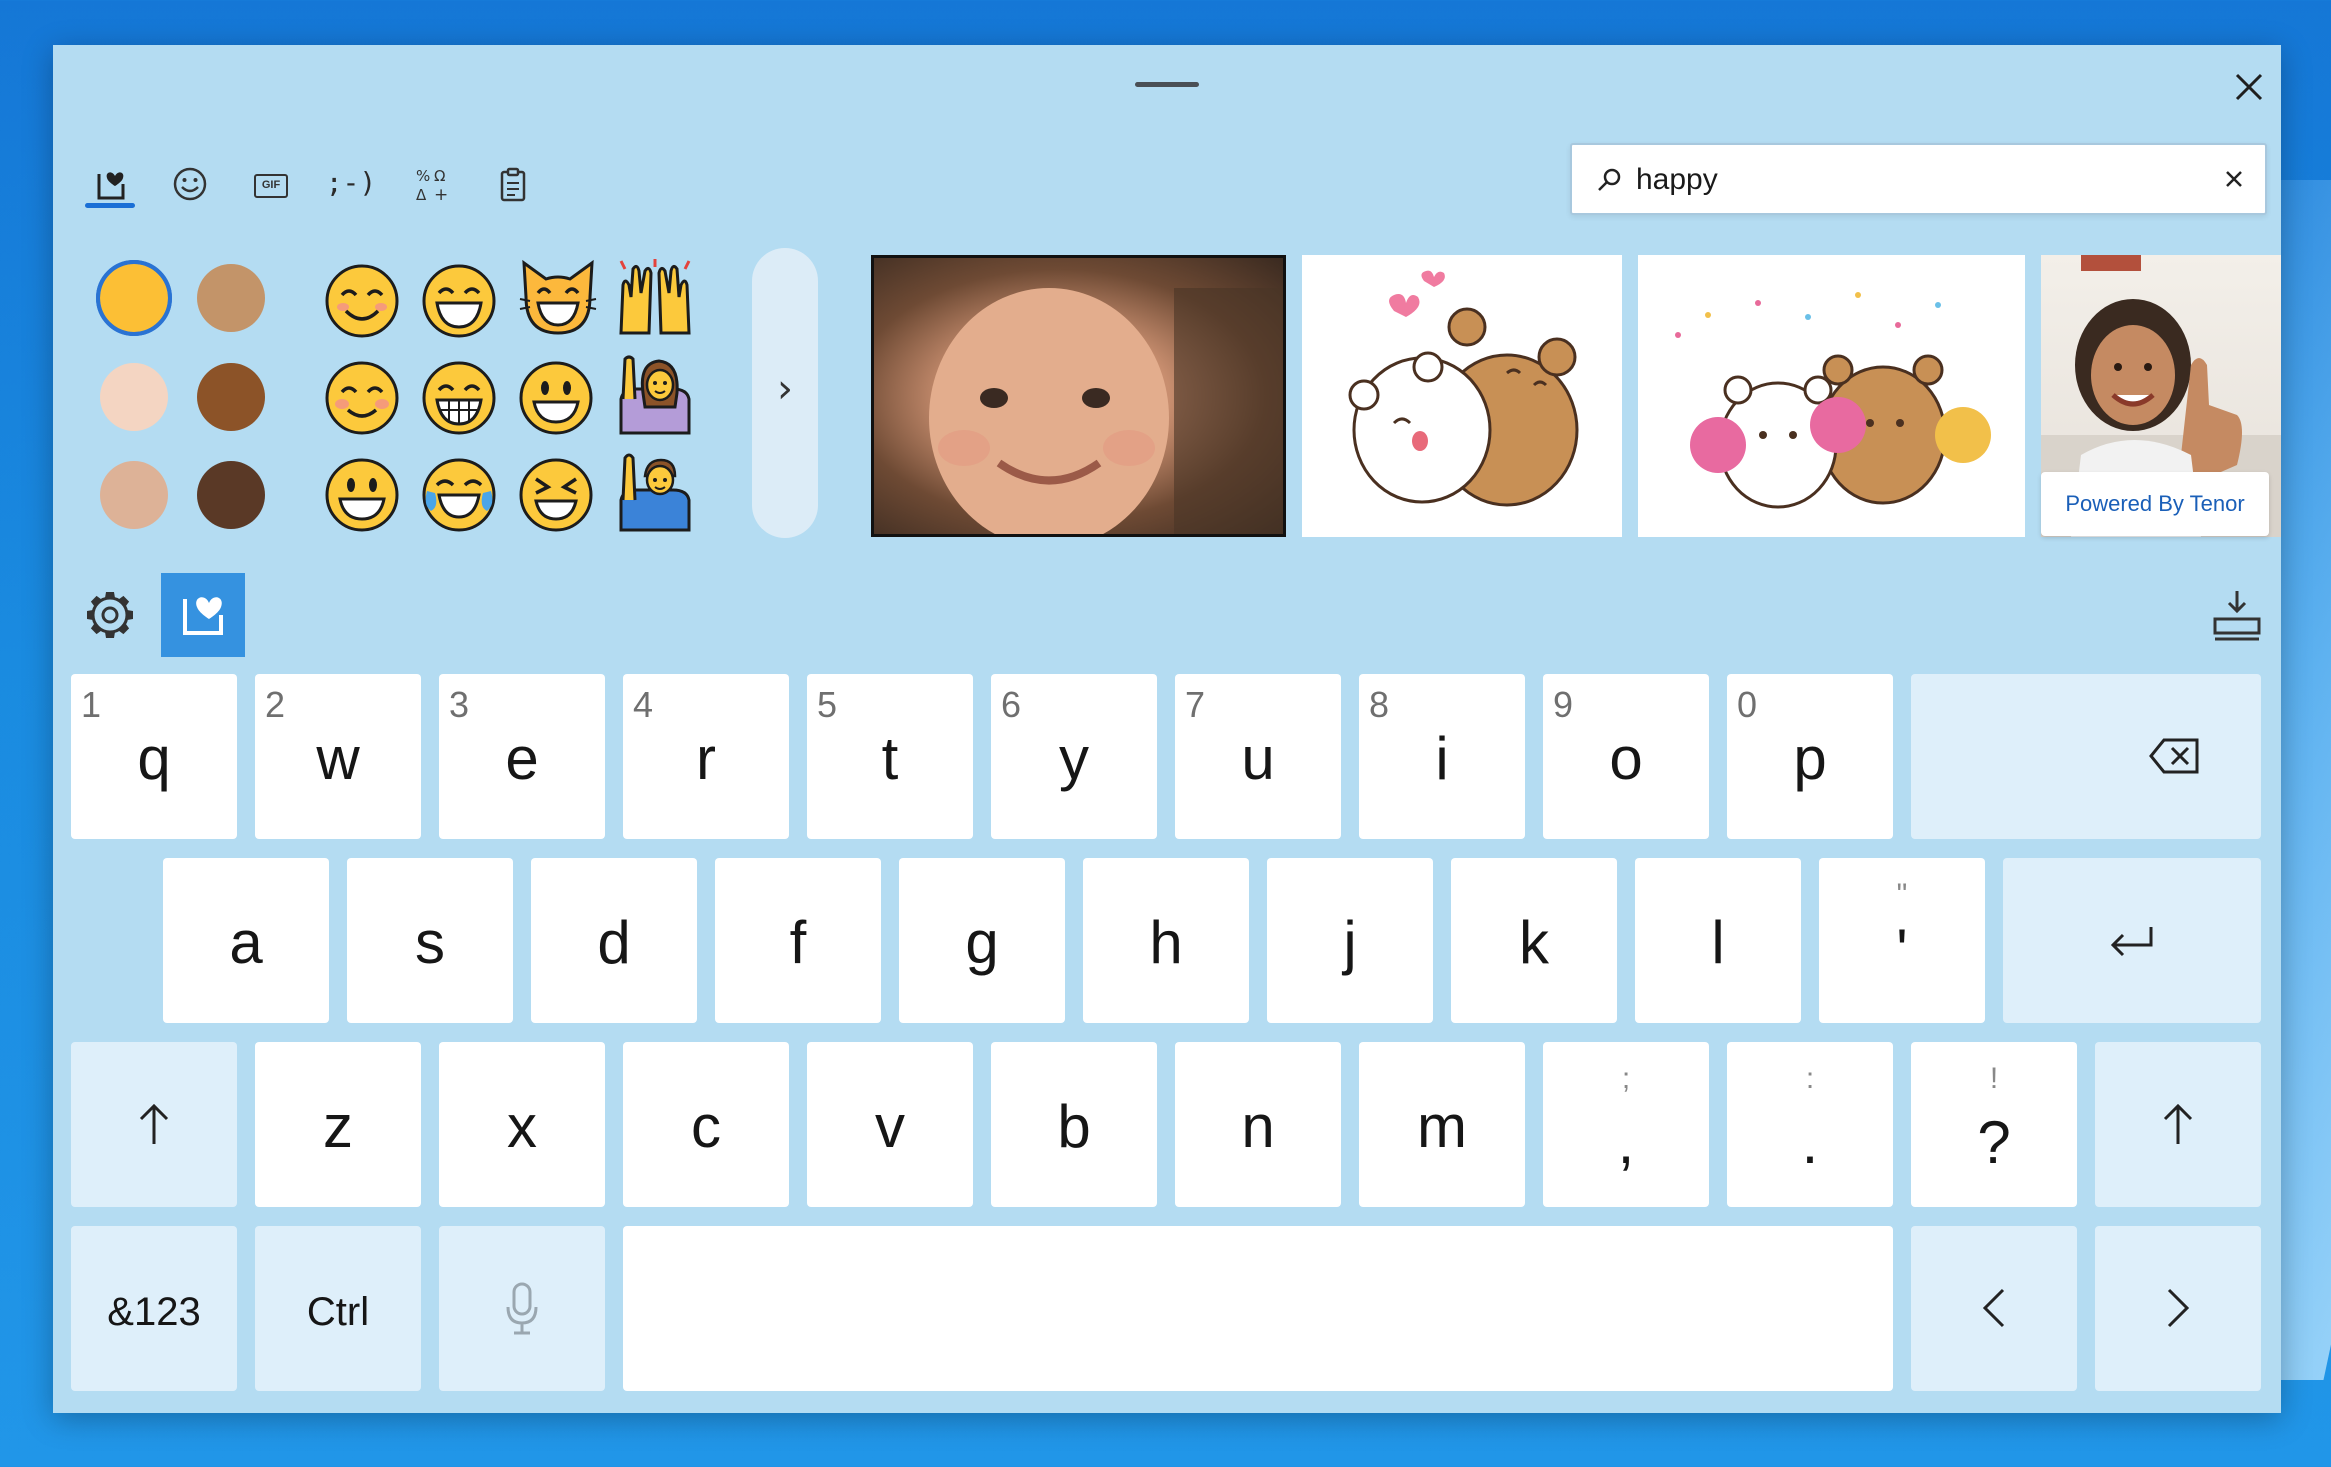 The image size is (2331, 1467). Describe the element at coordinates (231, 397) in the screenshot. I see `skin-tone-medium-dark` at that location.